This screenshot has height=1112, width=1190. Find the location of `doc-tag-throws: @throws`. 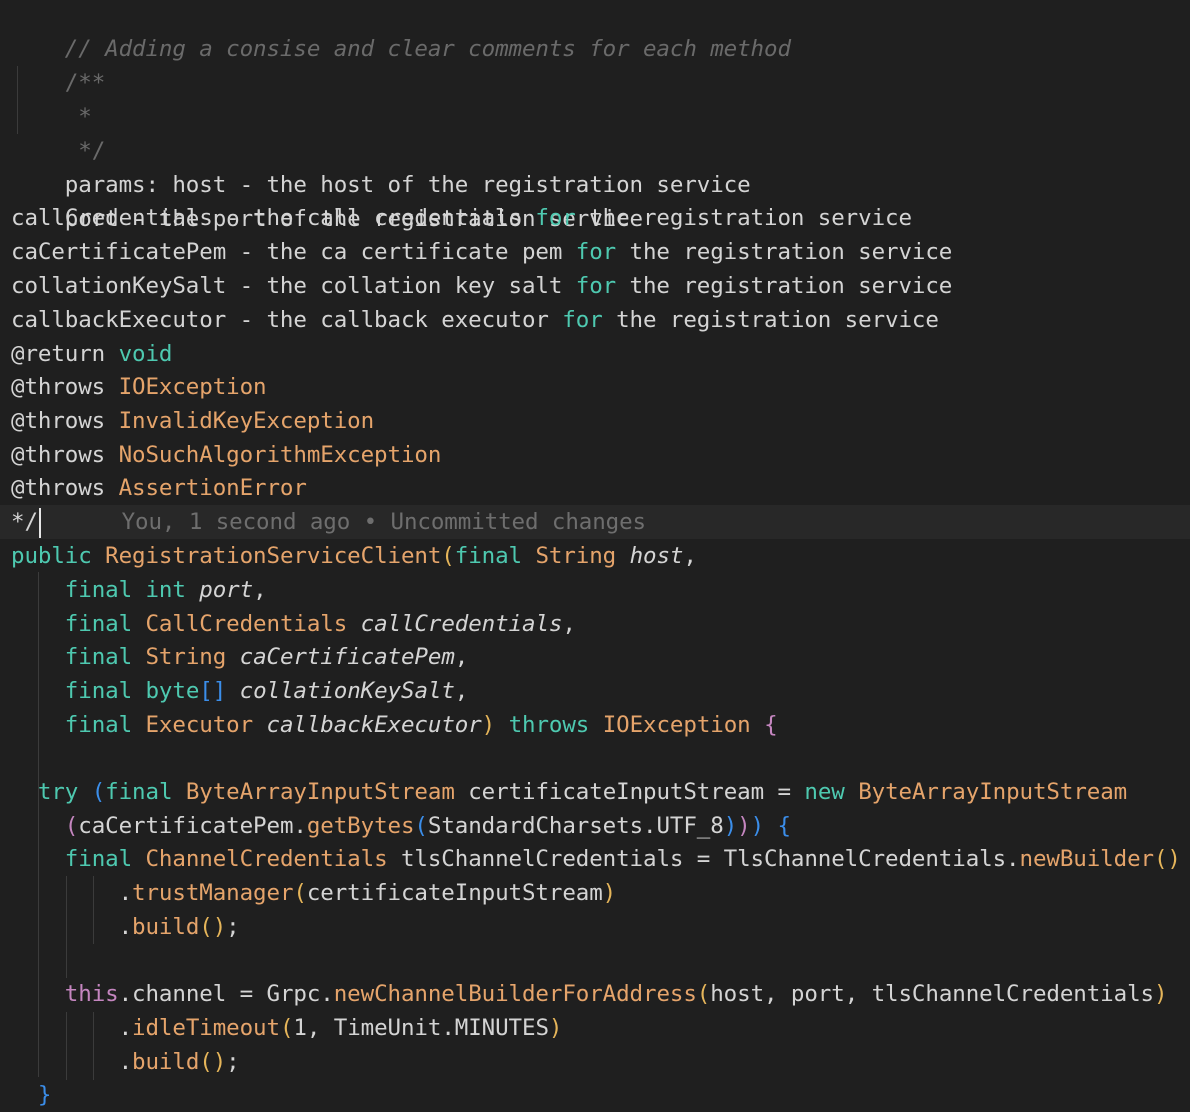

doc-tag-throws: @throws is located at coordinates (58, 421).